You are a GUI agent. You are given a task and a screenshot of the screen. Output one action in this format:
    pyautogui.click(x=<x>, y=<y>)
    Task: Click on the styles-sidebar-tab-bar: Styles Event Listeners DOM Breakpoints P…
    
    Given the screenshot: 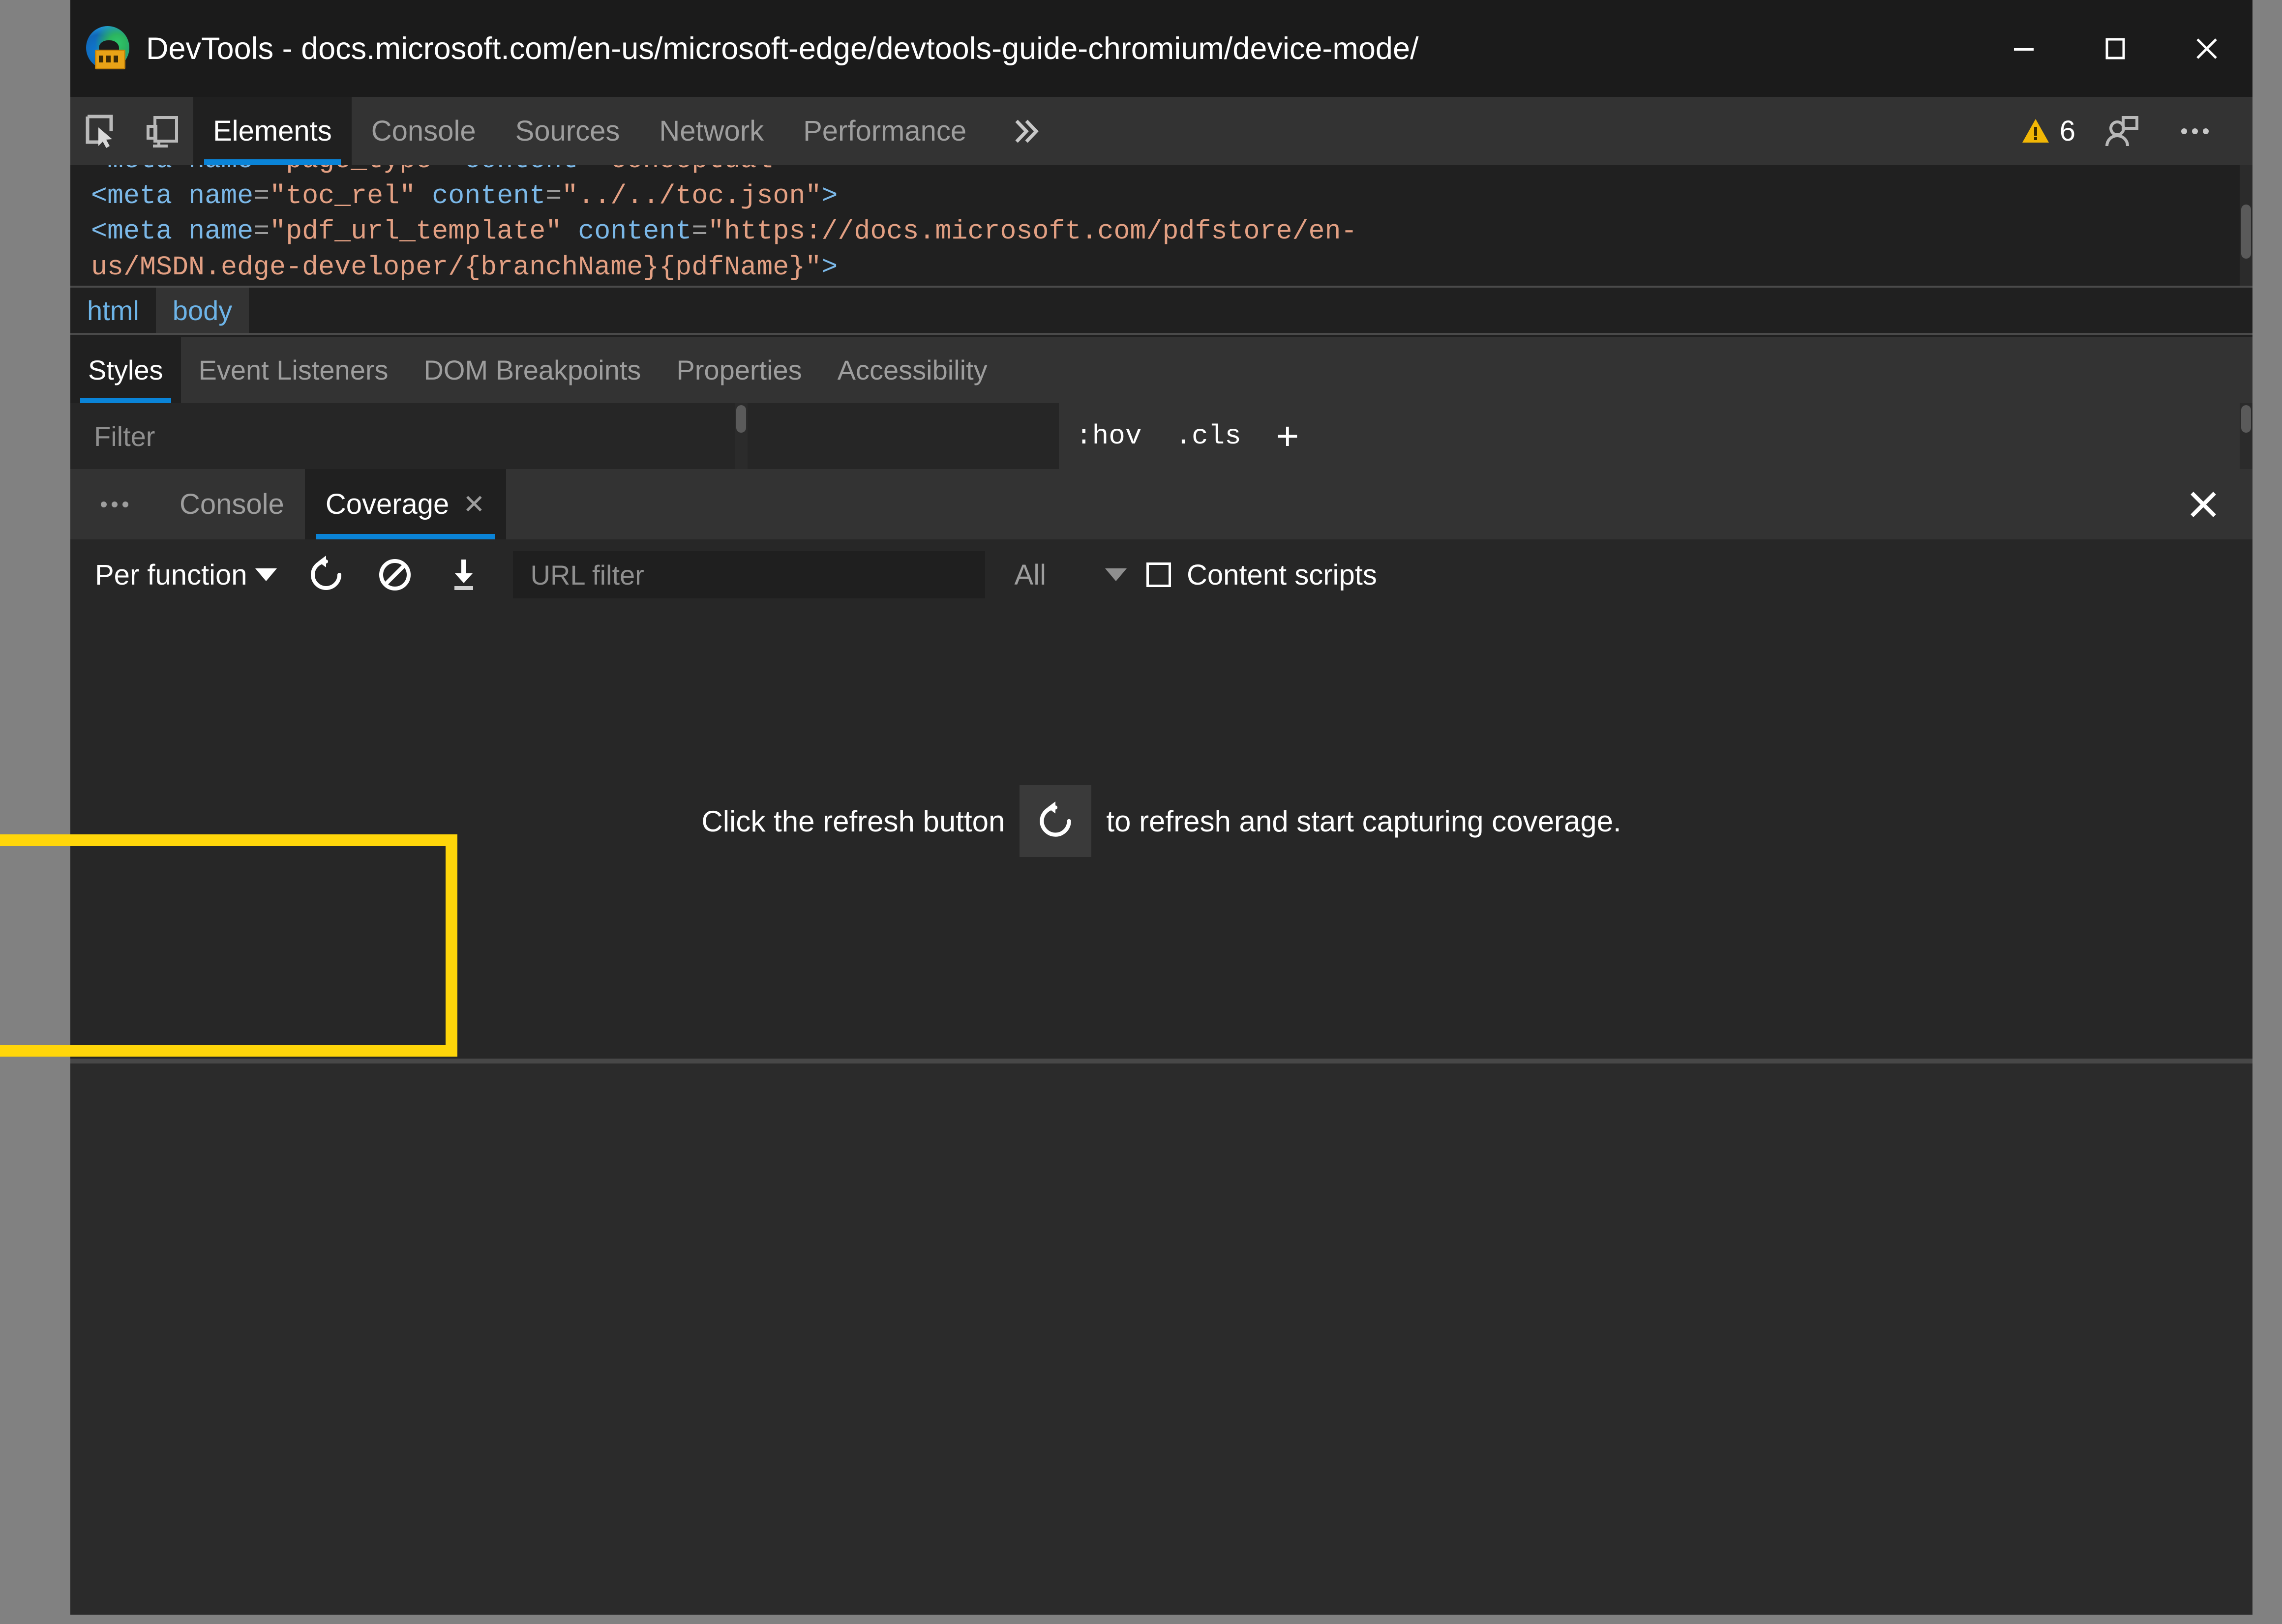 What is the action you would take?
    pyautogui.click(x=1161, y=370)
    